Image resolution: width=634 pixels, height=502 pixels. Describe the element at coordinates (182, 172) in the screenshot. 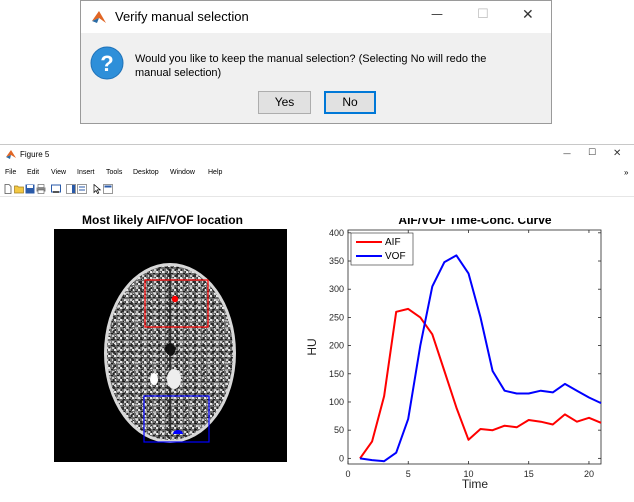

I see `menu-window: Window` at that location.